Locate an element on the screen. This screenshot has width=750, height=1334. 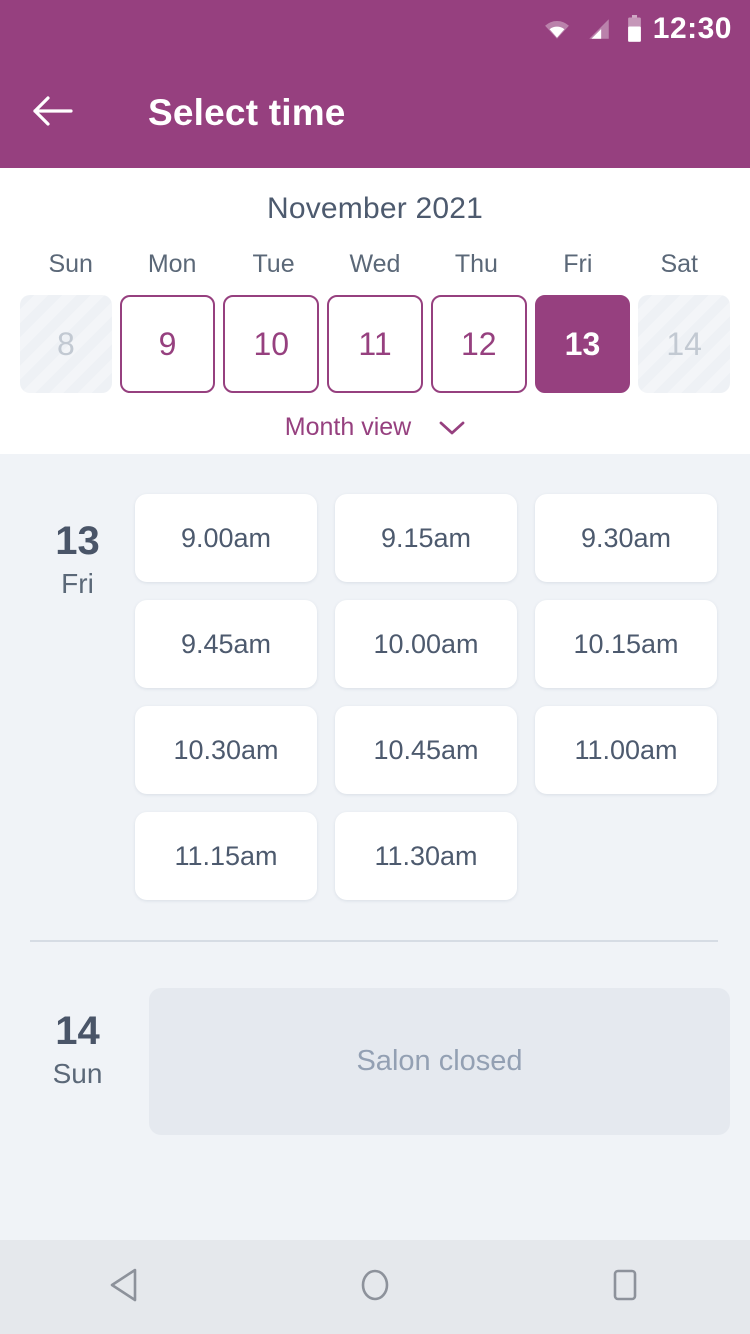
salon-closed-banner: Salon closed is located at coordinates (439, 1061).